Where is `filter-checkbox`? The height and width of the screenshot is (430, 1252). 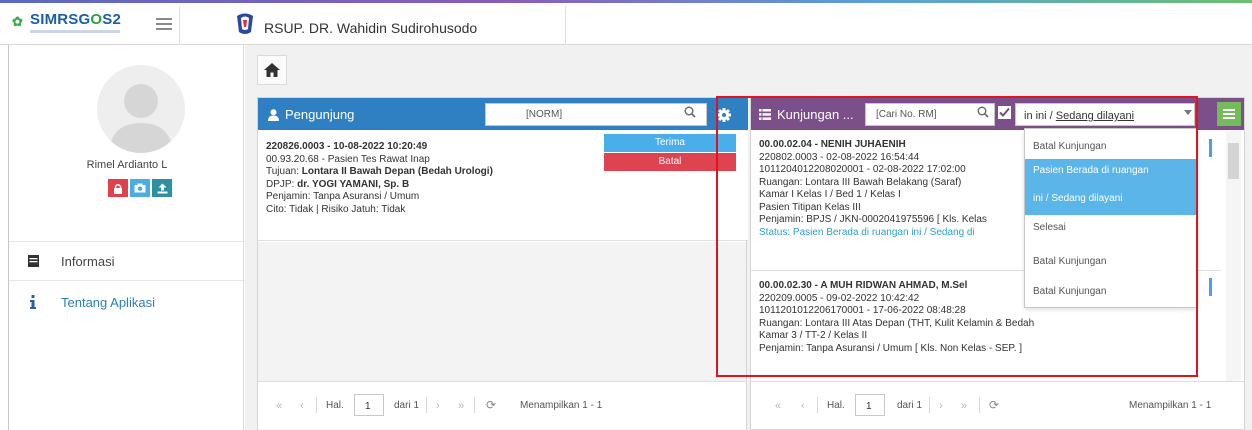 filter-checkbox is located at coordinates (1004, 112).